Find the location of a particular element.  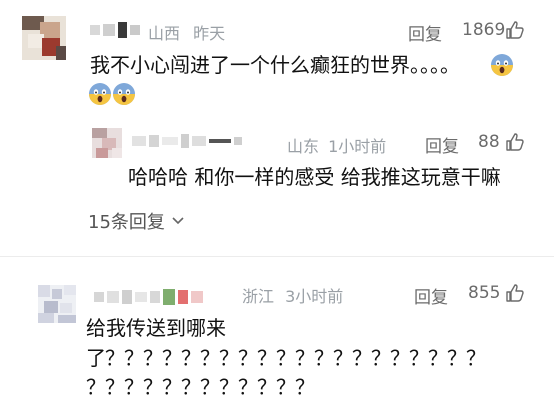

comment-3-text-line-1: 给我传送到哪来 is located at coordinates (156, 328).